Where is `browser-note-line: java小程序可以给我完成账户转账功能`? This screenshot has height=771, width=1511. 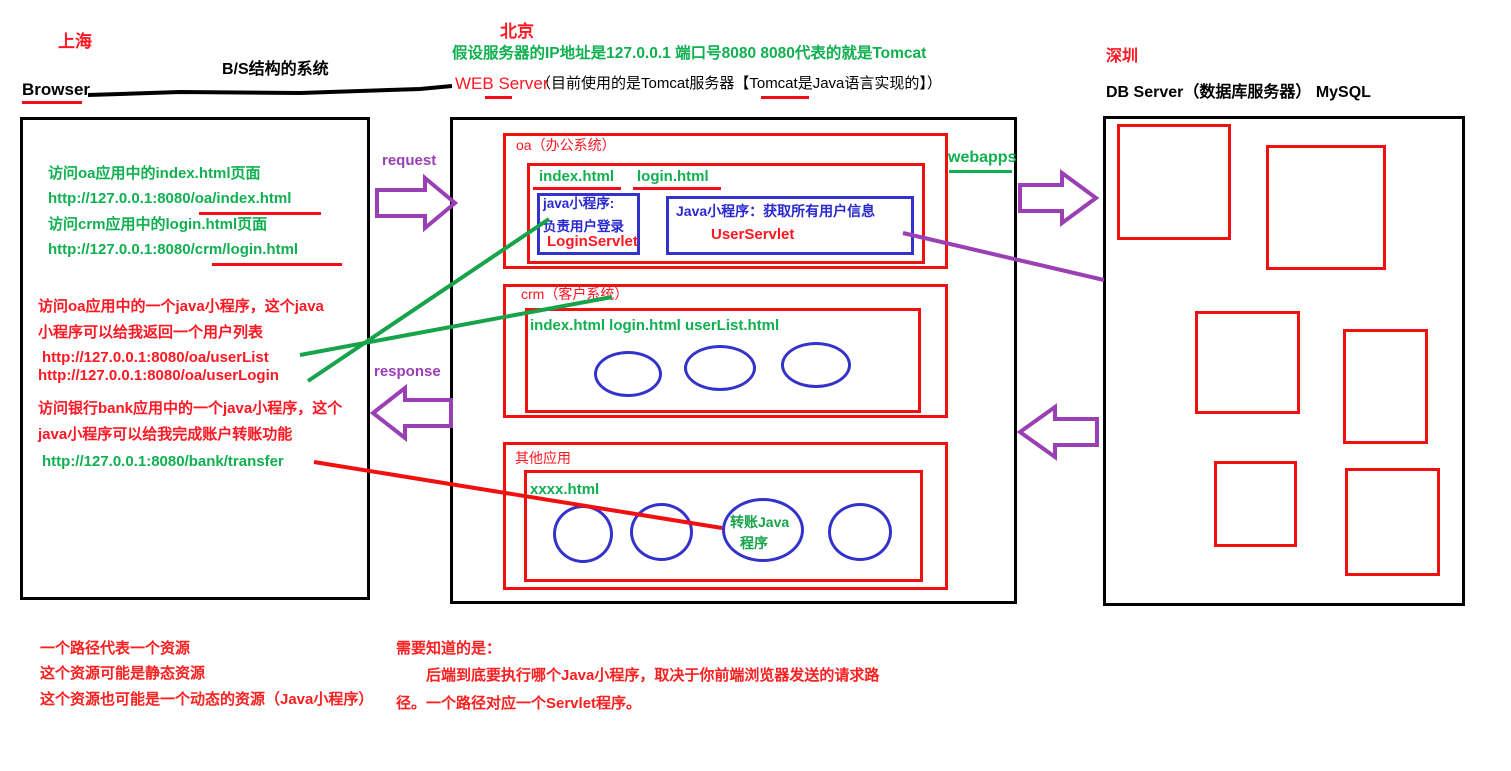
browser-note-line: java小程序可以给我完成账户转账功能 is located at coordinates (165, 435).